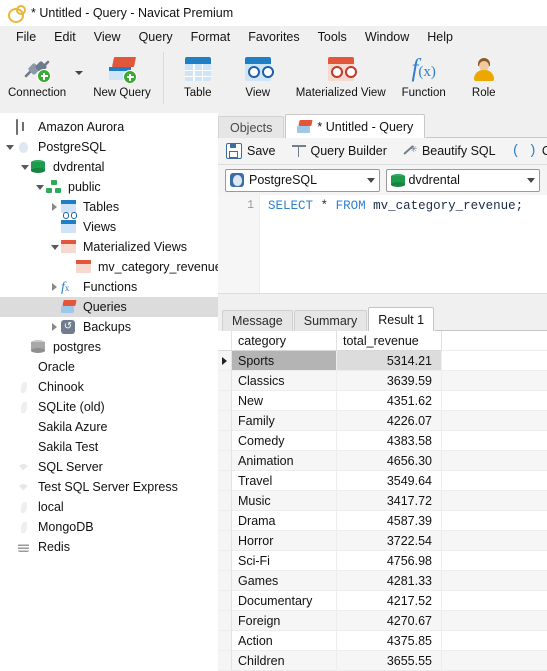  Describe the element at coordinates (389, 441) in the screenshot. I see `cell-total-revenue: 4383.58` at that location.